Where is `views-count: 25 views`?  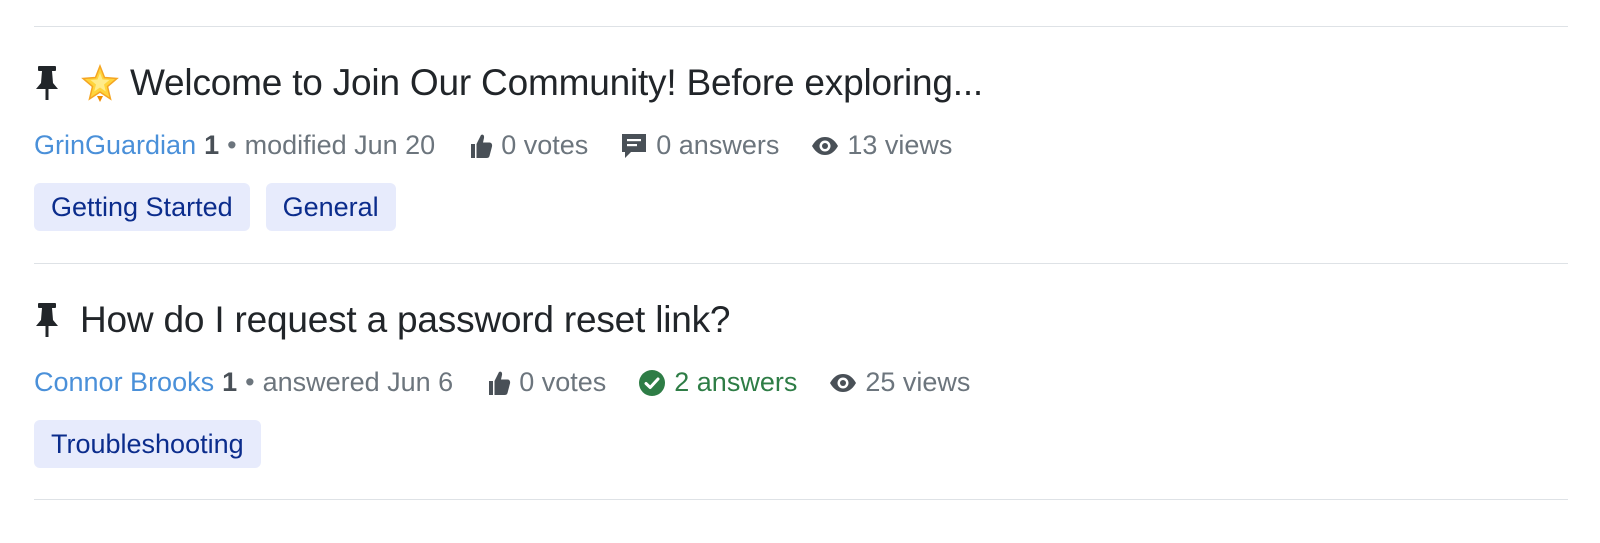
views-count: 25 views is located at coordinates (918, 382).